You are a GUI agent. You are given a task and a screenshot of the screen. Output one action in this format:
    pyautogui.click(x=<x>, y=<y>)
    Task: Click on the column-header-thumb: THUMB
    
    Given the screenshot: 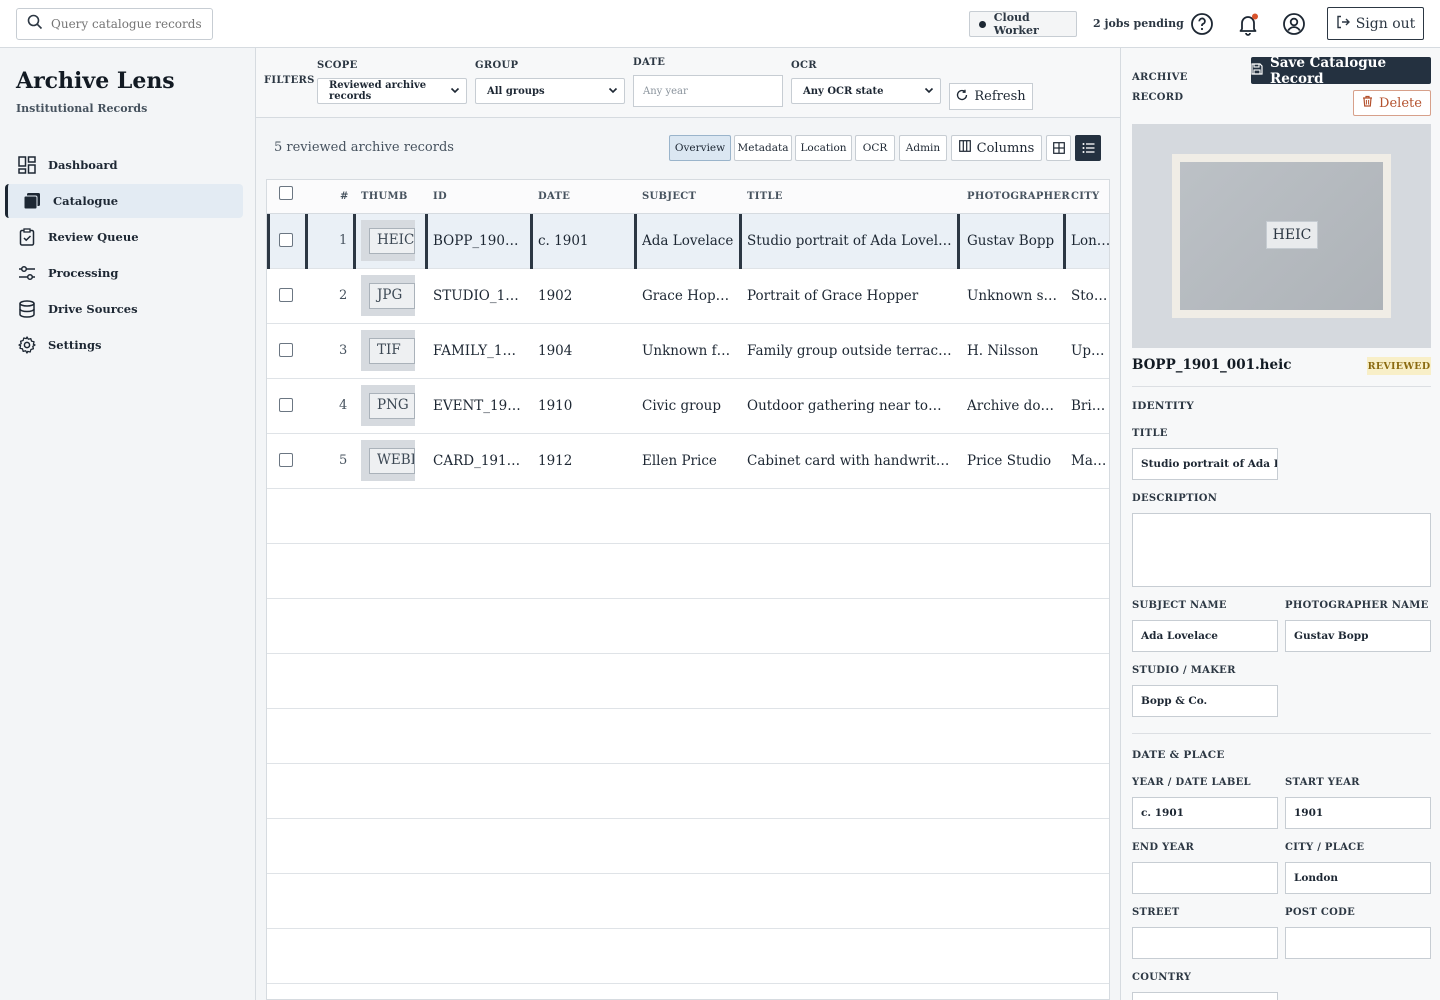 What is the action you would take?
    pyautogui.click(x=384, y=196)
    